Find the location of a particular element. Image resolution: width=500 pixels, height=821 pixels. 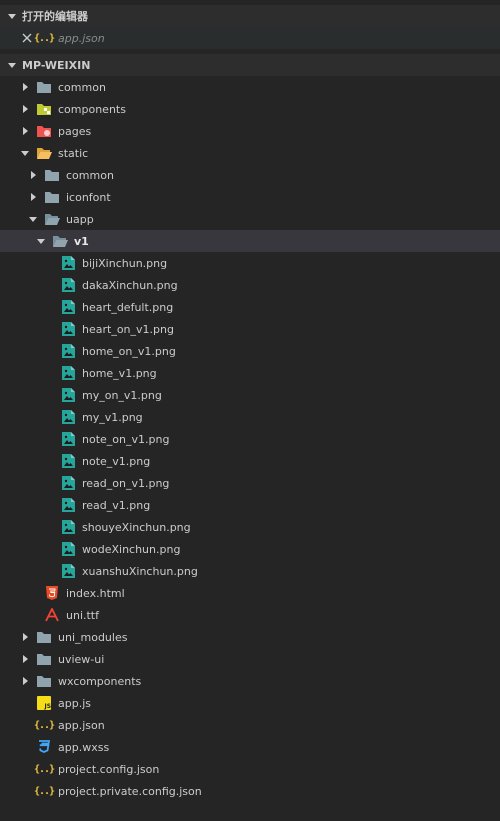

file-label: note_on_v1.png is located at coordinates (126, 439).